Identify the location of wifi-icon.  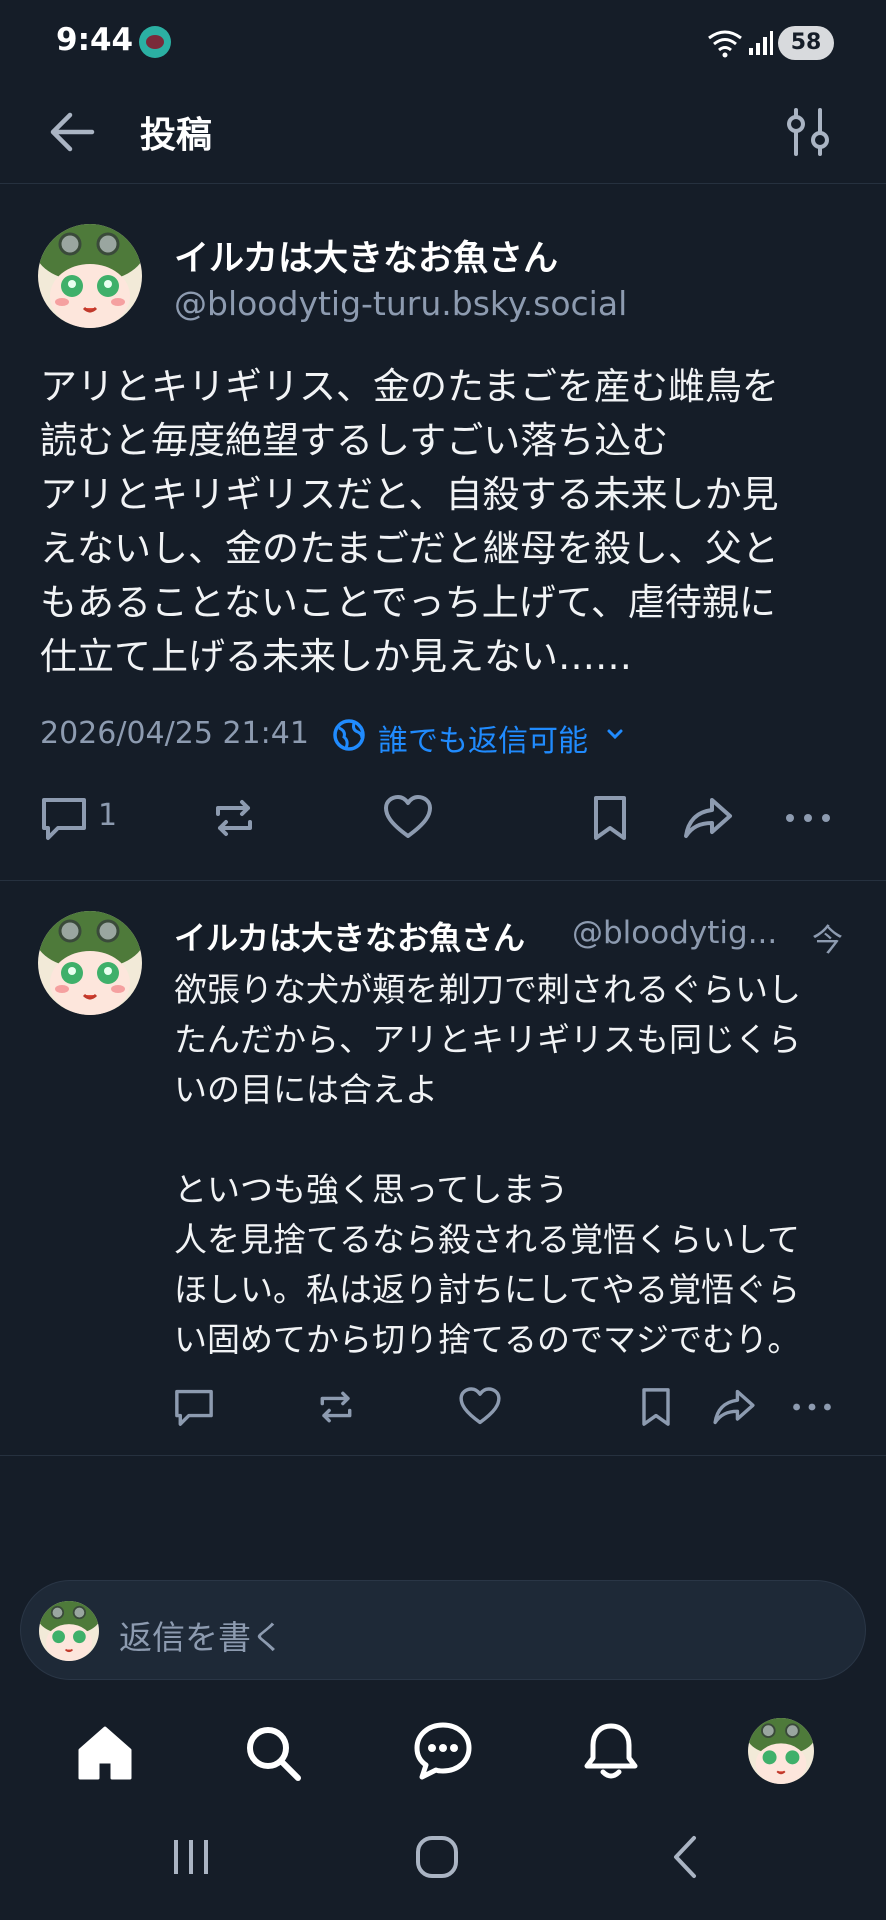
(725, 44).